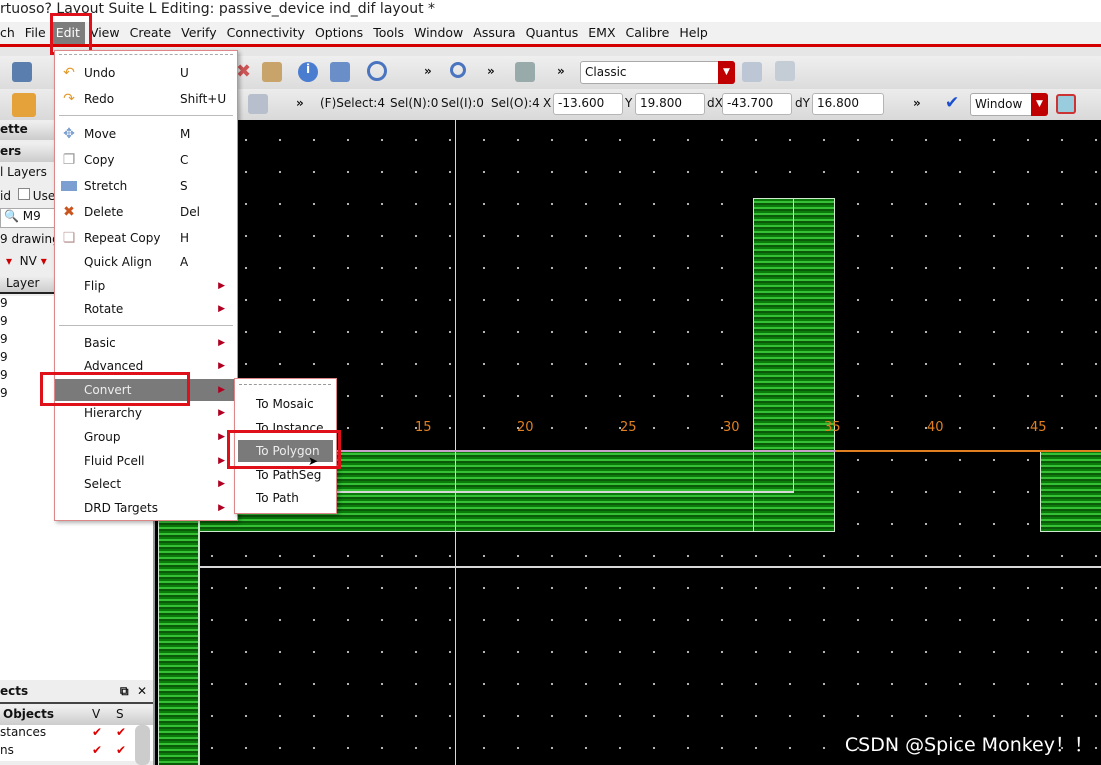  What do you see at coordinates (300, 103) in the screenshot?
I see `toolbar-overflow-4: »` at bounding box center [300, 103].